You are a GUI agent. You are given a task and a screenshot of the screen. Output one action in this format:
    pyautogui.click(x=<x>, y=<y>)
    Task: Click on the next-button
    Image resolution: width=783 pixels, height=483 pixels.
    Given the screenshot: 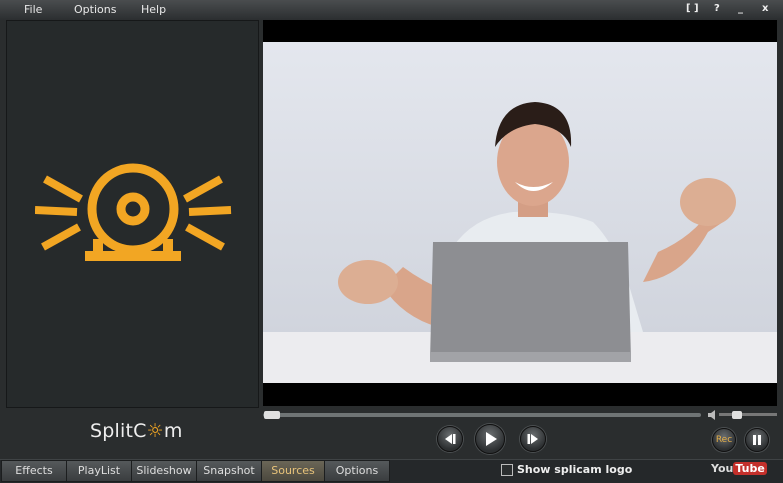 What is the action you would take?
    pyautogui.click(x=533, y=439)
    